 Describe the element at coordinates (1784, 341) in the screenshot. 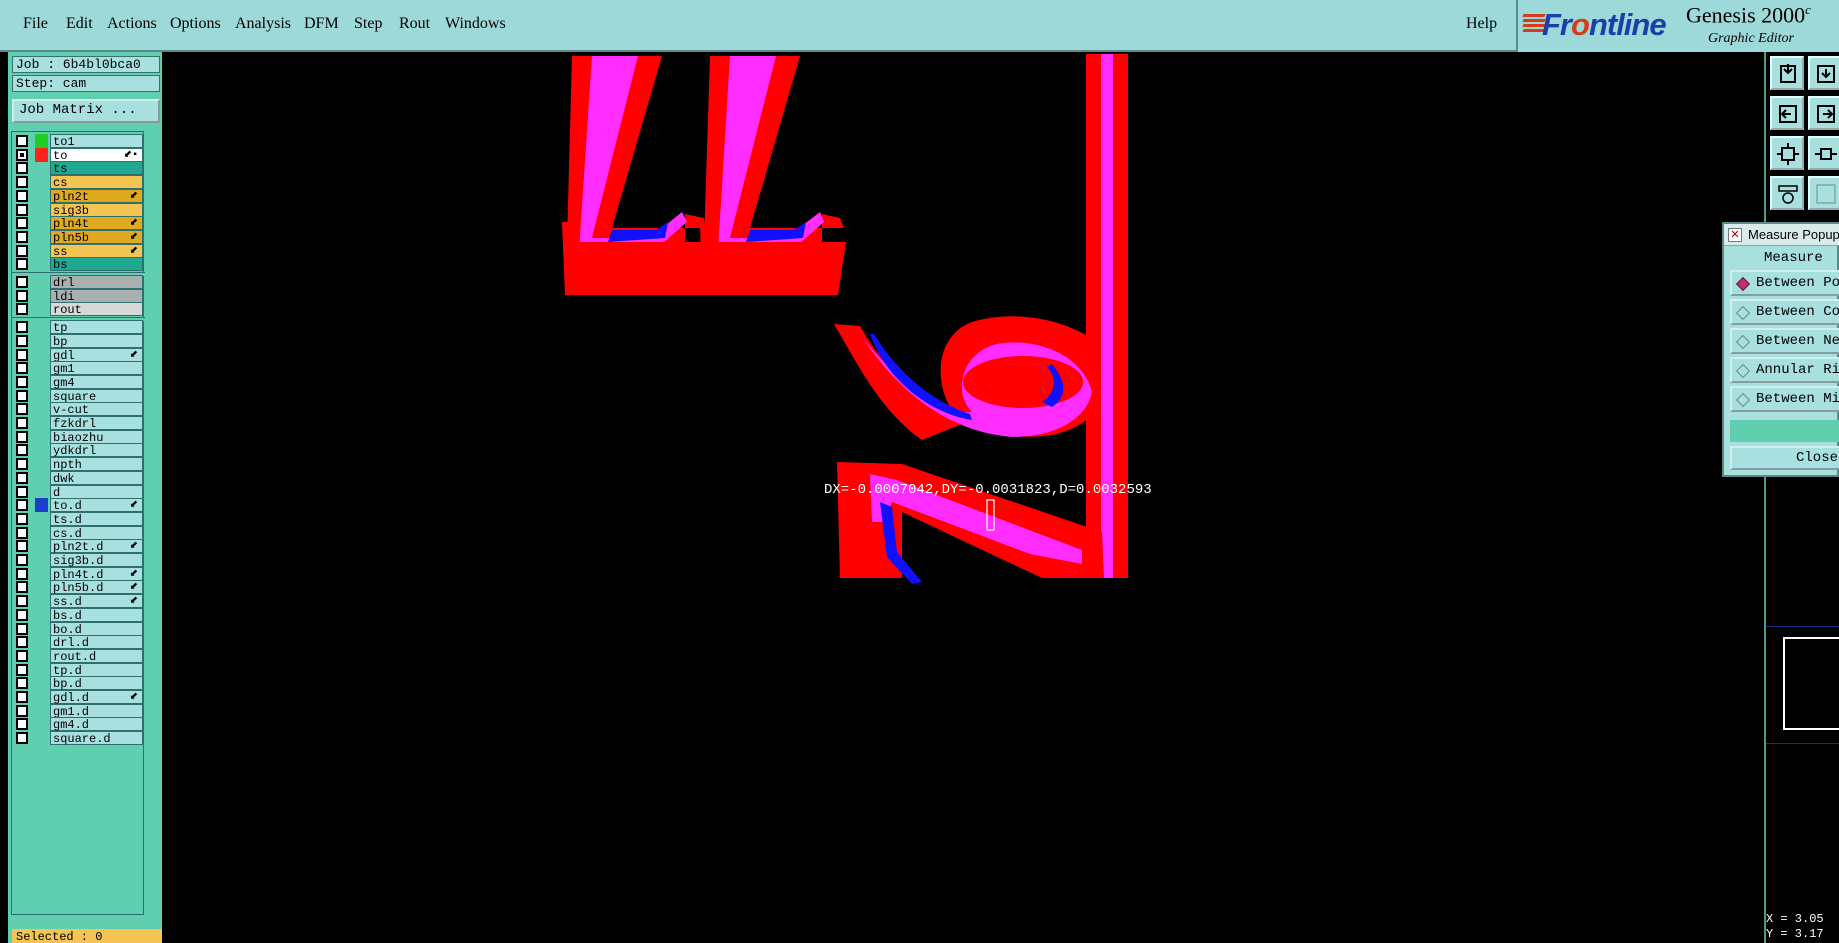

I see `measure-option-between-nets: Between Ne` at that location.